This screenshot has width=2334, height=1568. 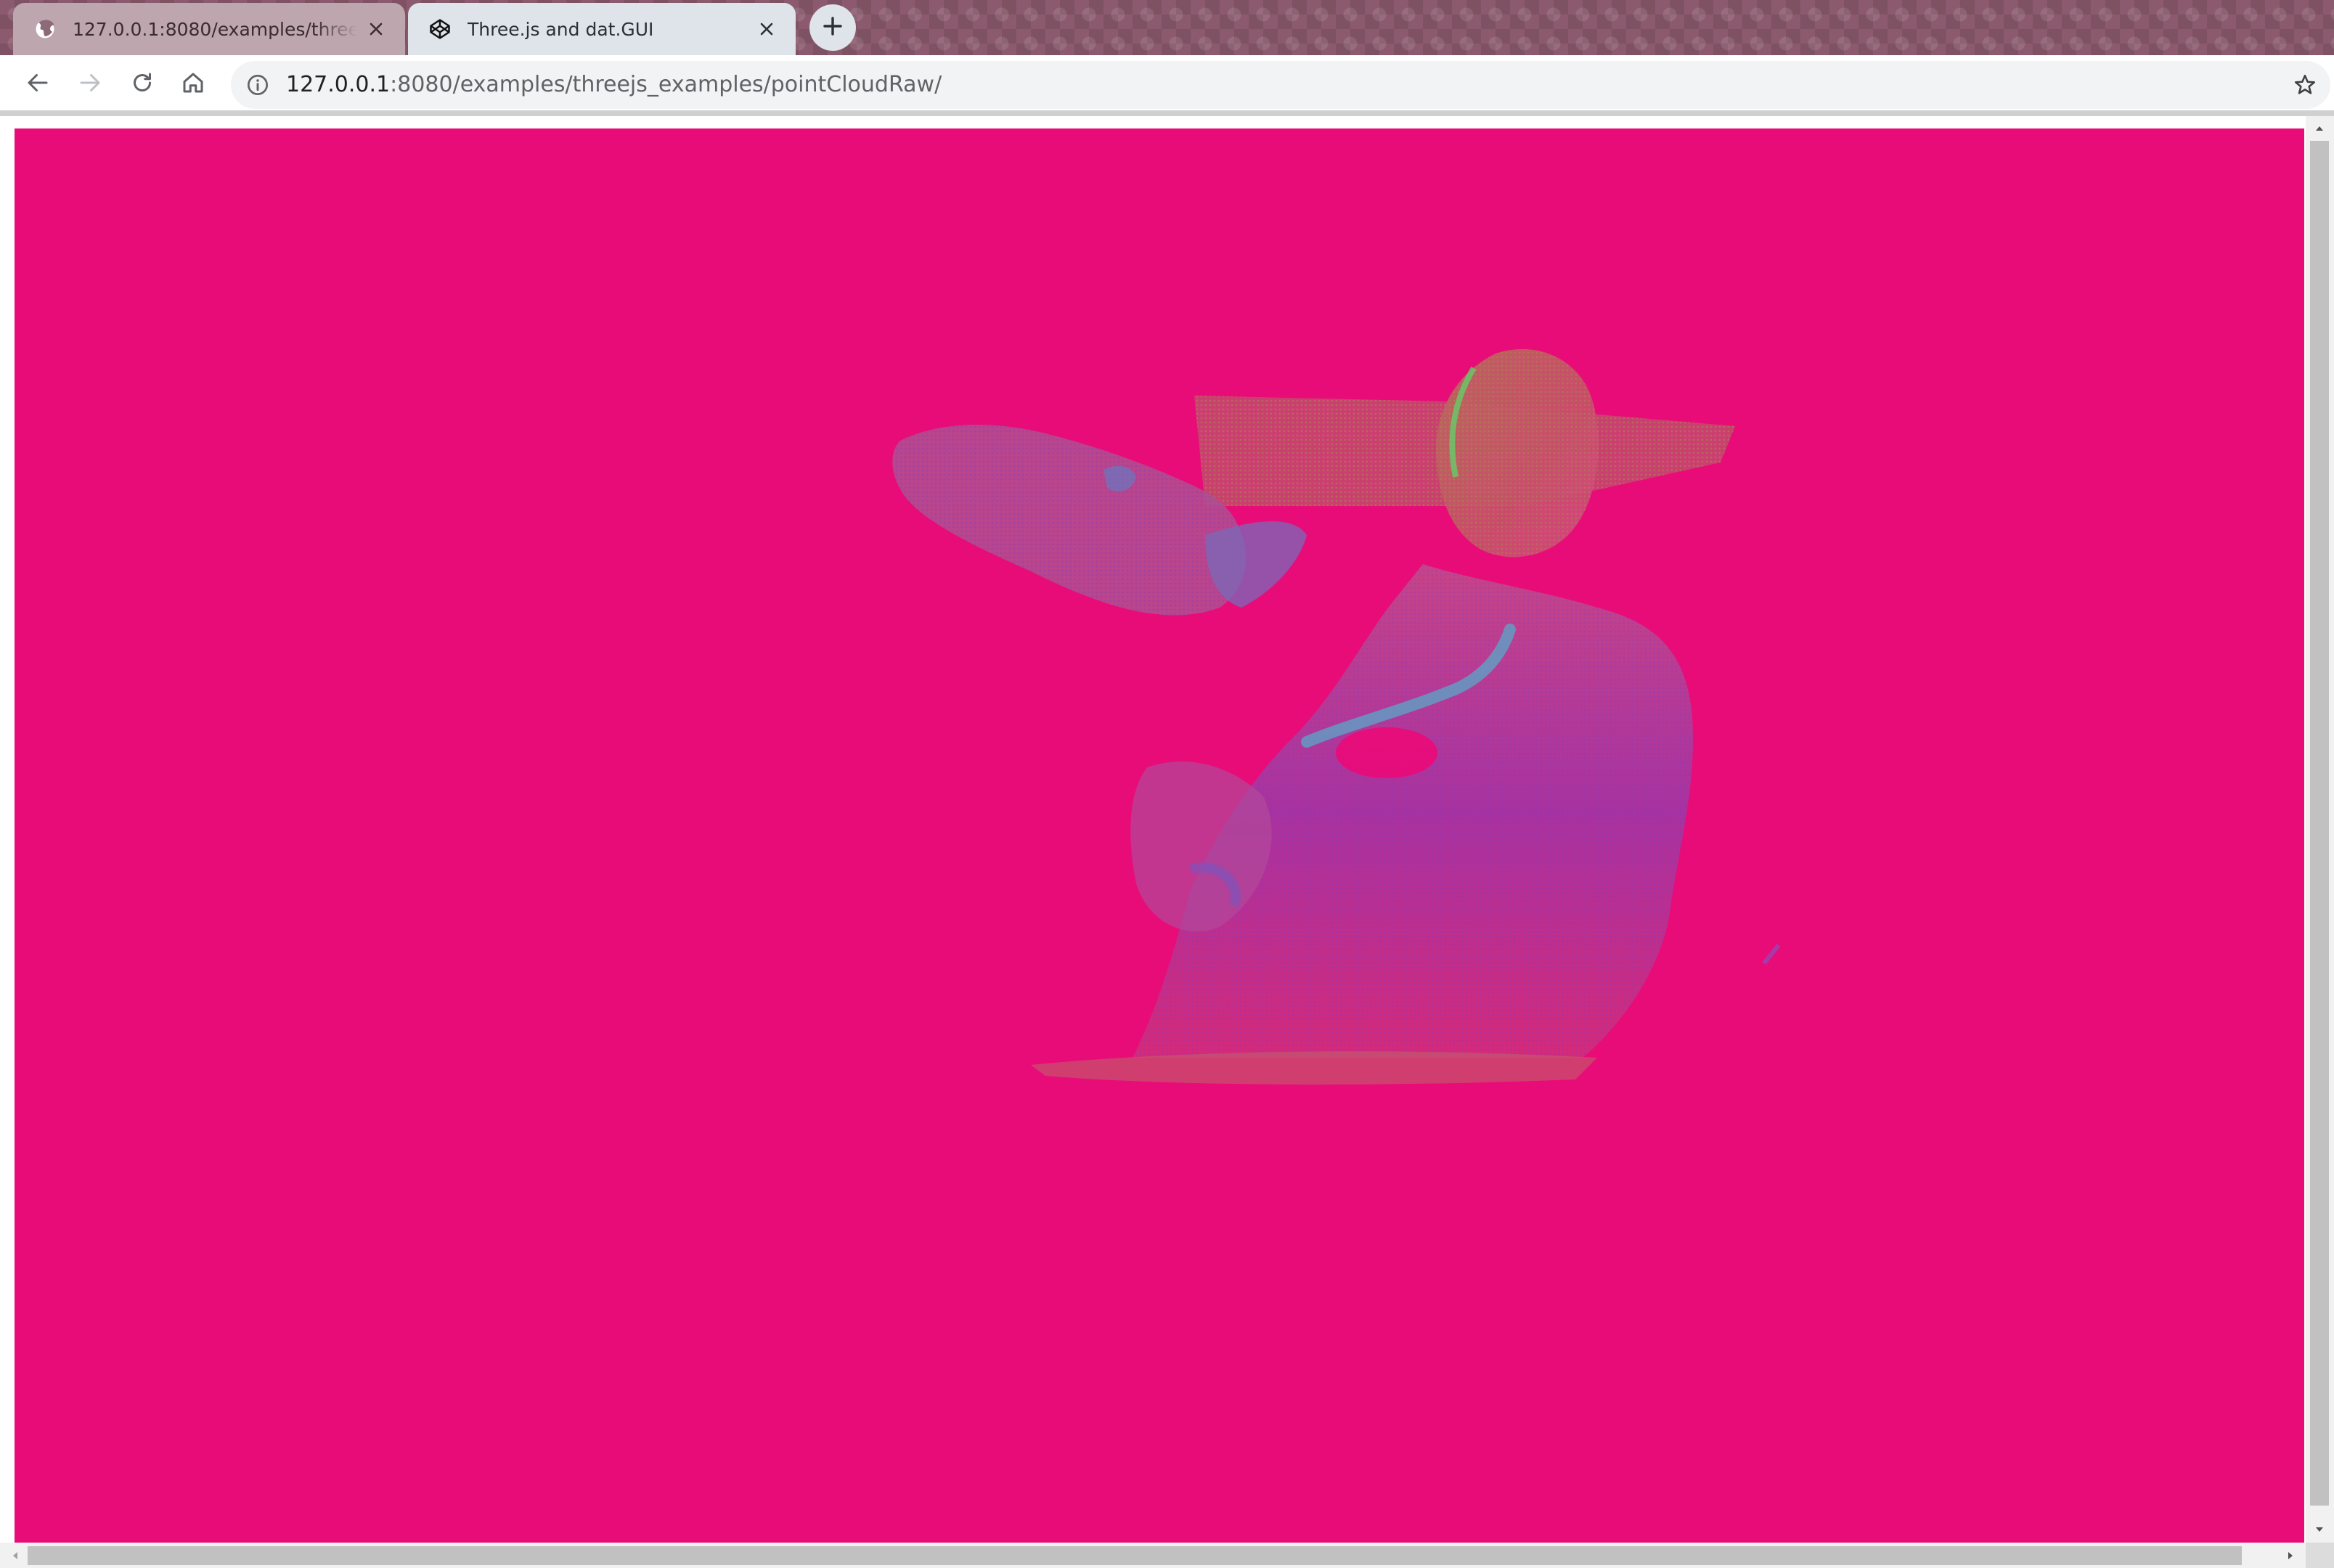 I want to click on tab-threejs-datgui: Three.js and dat.GUI, so click(x=602, y=29).